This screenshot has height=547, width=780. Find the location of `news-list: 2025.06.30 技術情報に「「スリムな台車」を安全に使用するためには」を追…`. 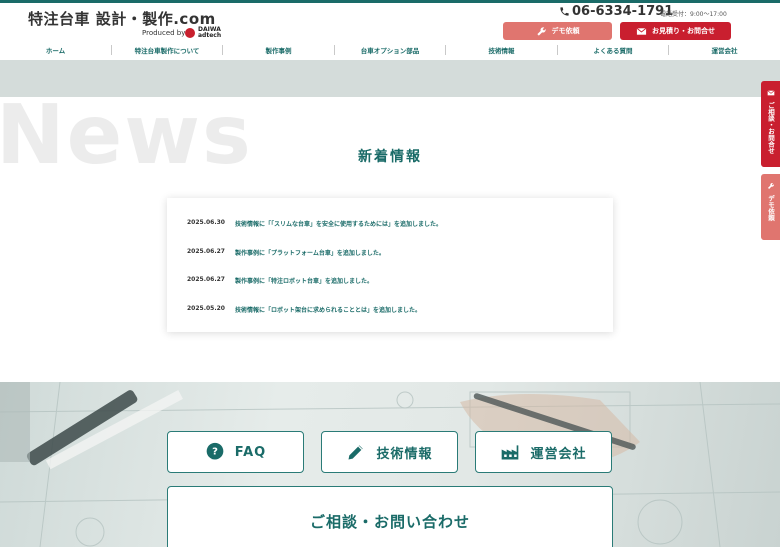

news-list: 2025.06.30 技術情報に「「スリムな台車」を安全に使用するためには」を追… is located at coordinates (390, 265).